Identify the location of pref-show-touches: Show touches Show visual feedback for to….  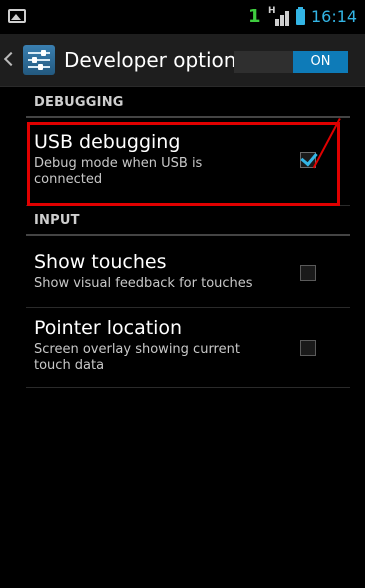
(188, 276).